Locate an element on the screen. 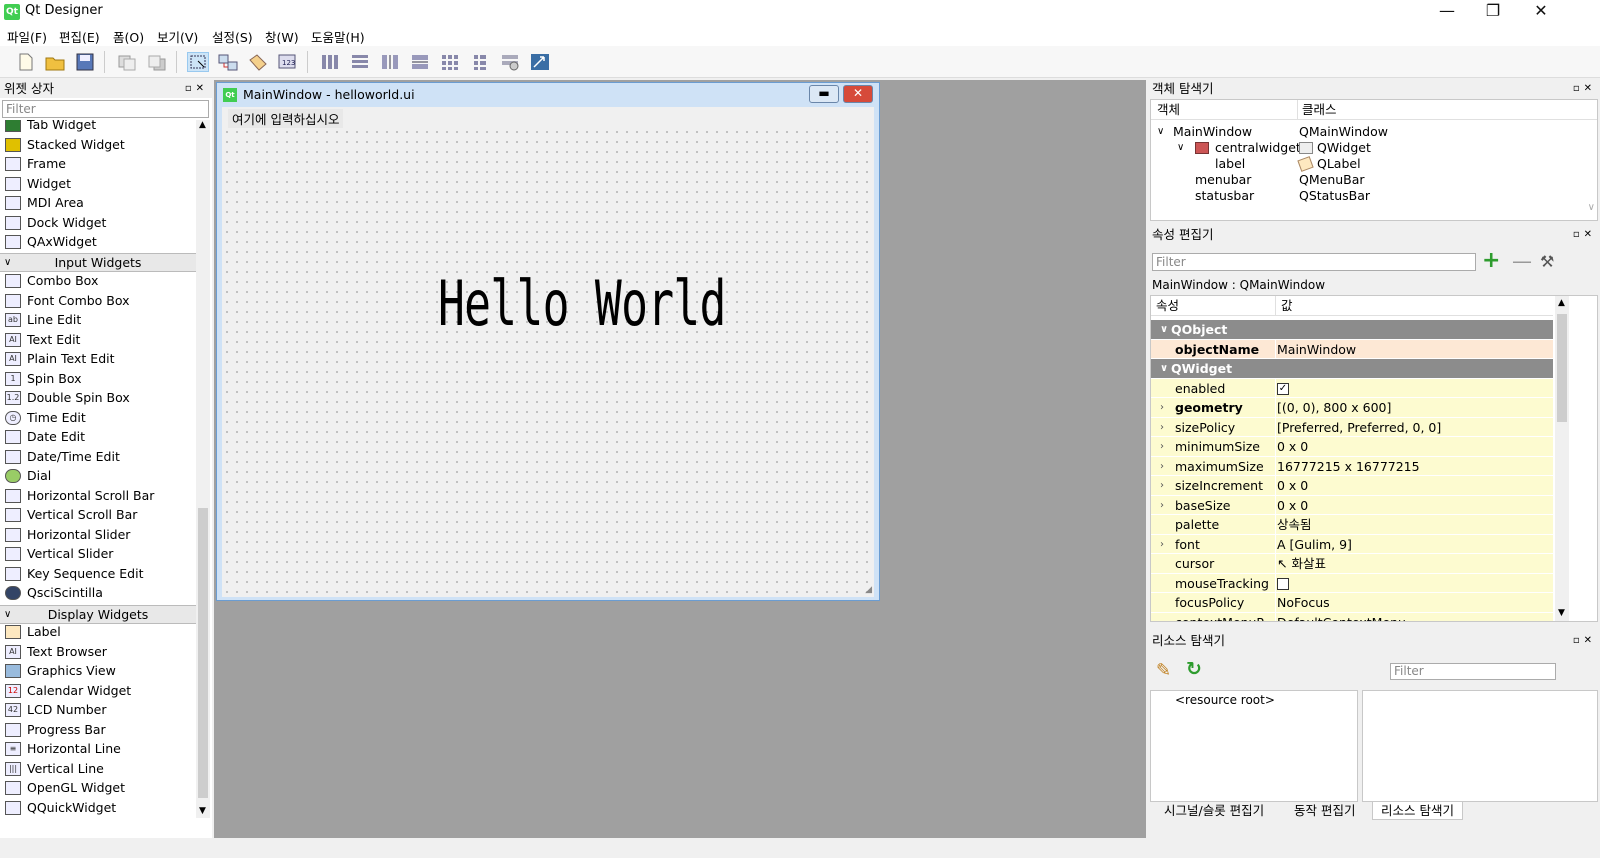 This screenshot has width=1600, height=858. widget-item-combo-box: Combo Box is located at coordinates (98, 281).